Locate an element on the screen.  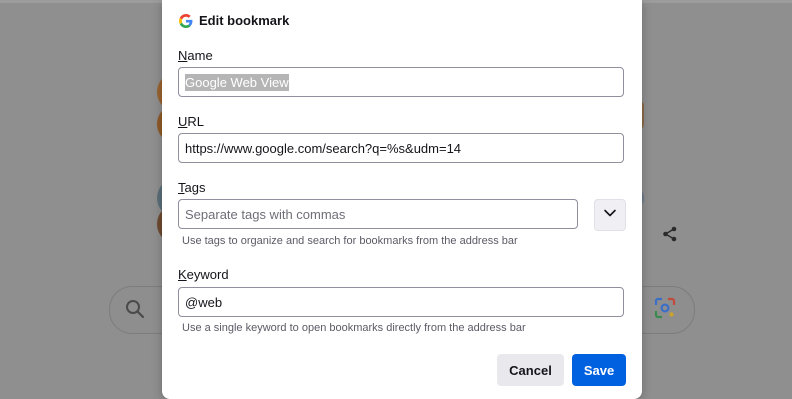
dialog-header: Edit bookmark is located at coordinates (234, 20).